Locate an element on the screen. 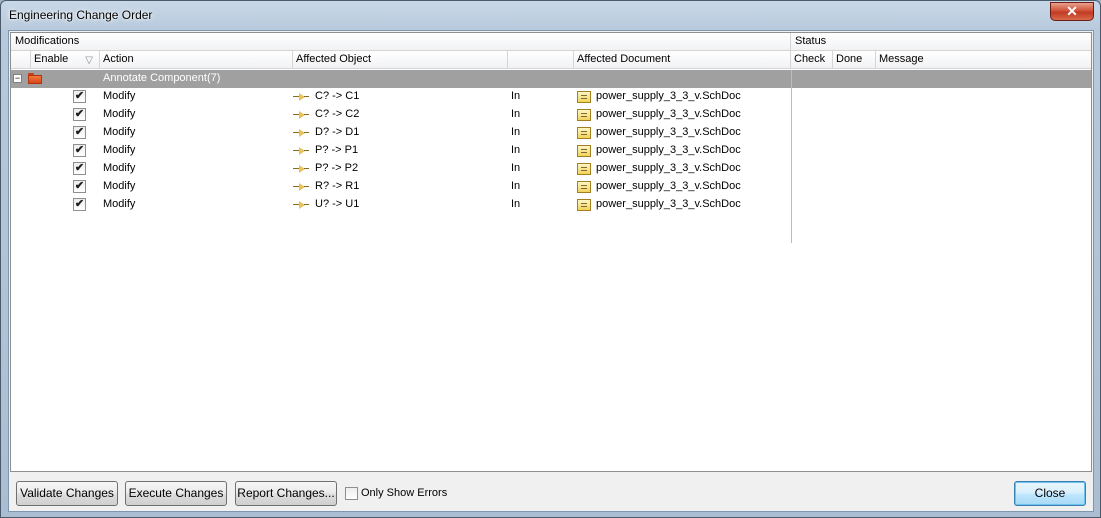  close-button: Close is located at coordinates (1050, 493).